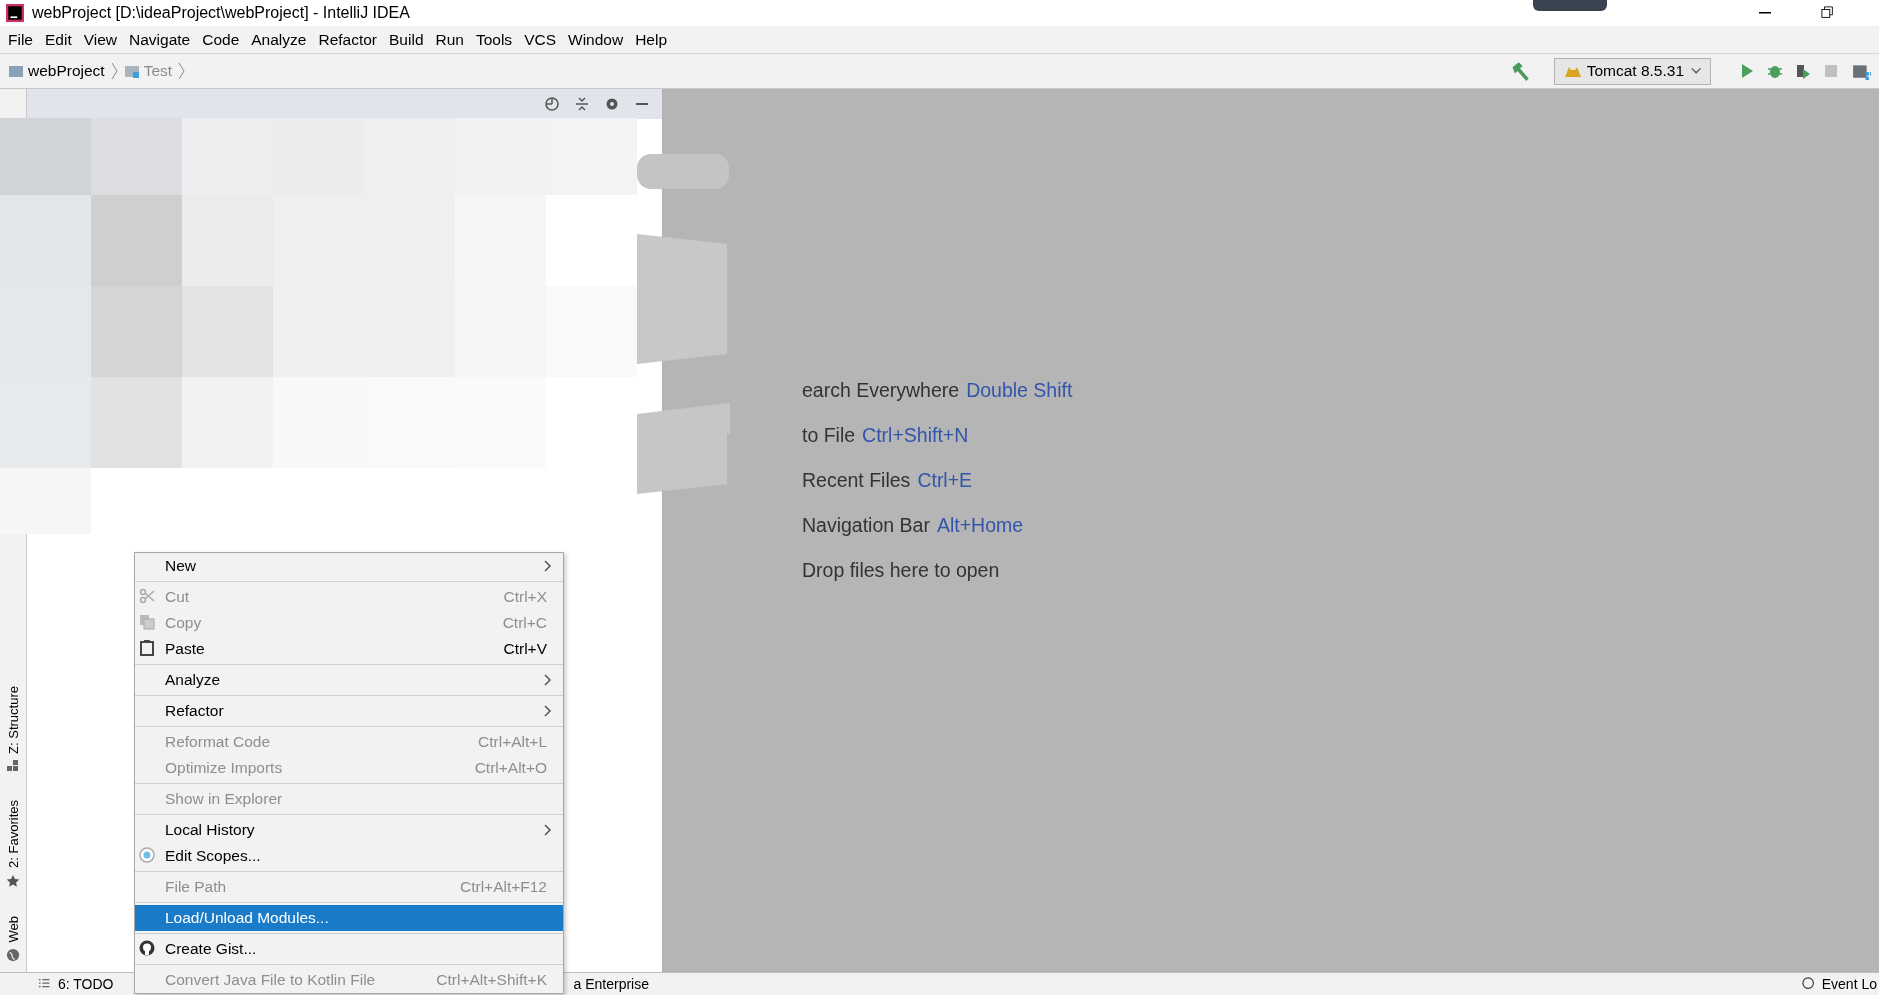  Describe the element at coordinates (901, 570) in the screenshot. I see `welcome-hint: Drop files here to open` at that location.